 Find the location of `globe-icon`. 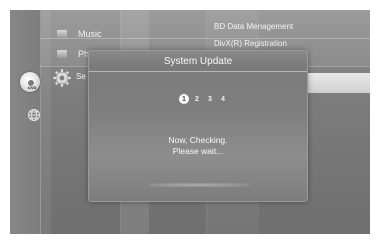

globe-icon is located at coordinates (34, 115).